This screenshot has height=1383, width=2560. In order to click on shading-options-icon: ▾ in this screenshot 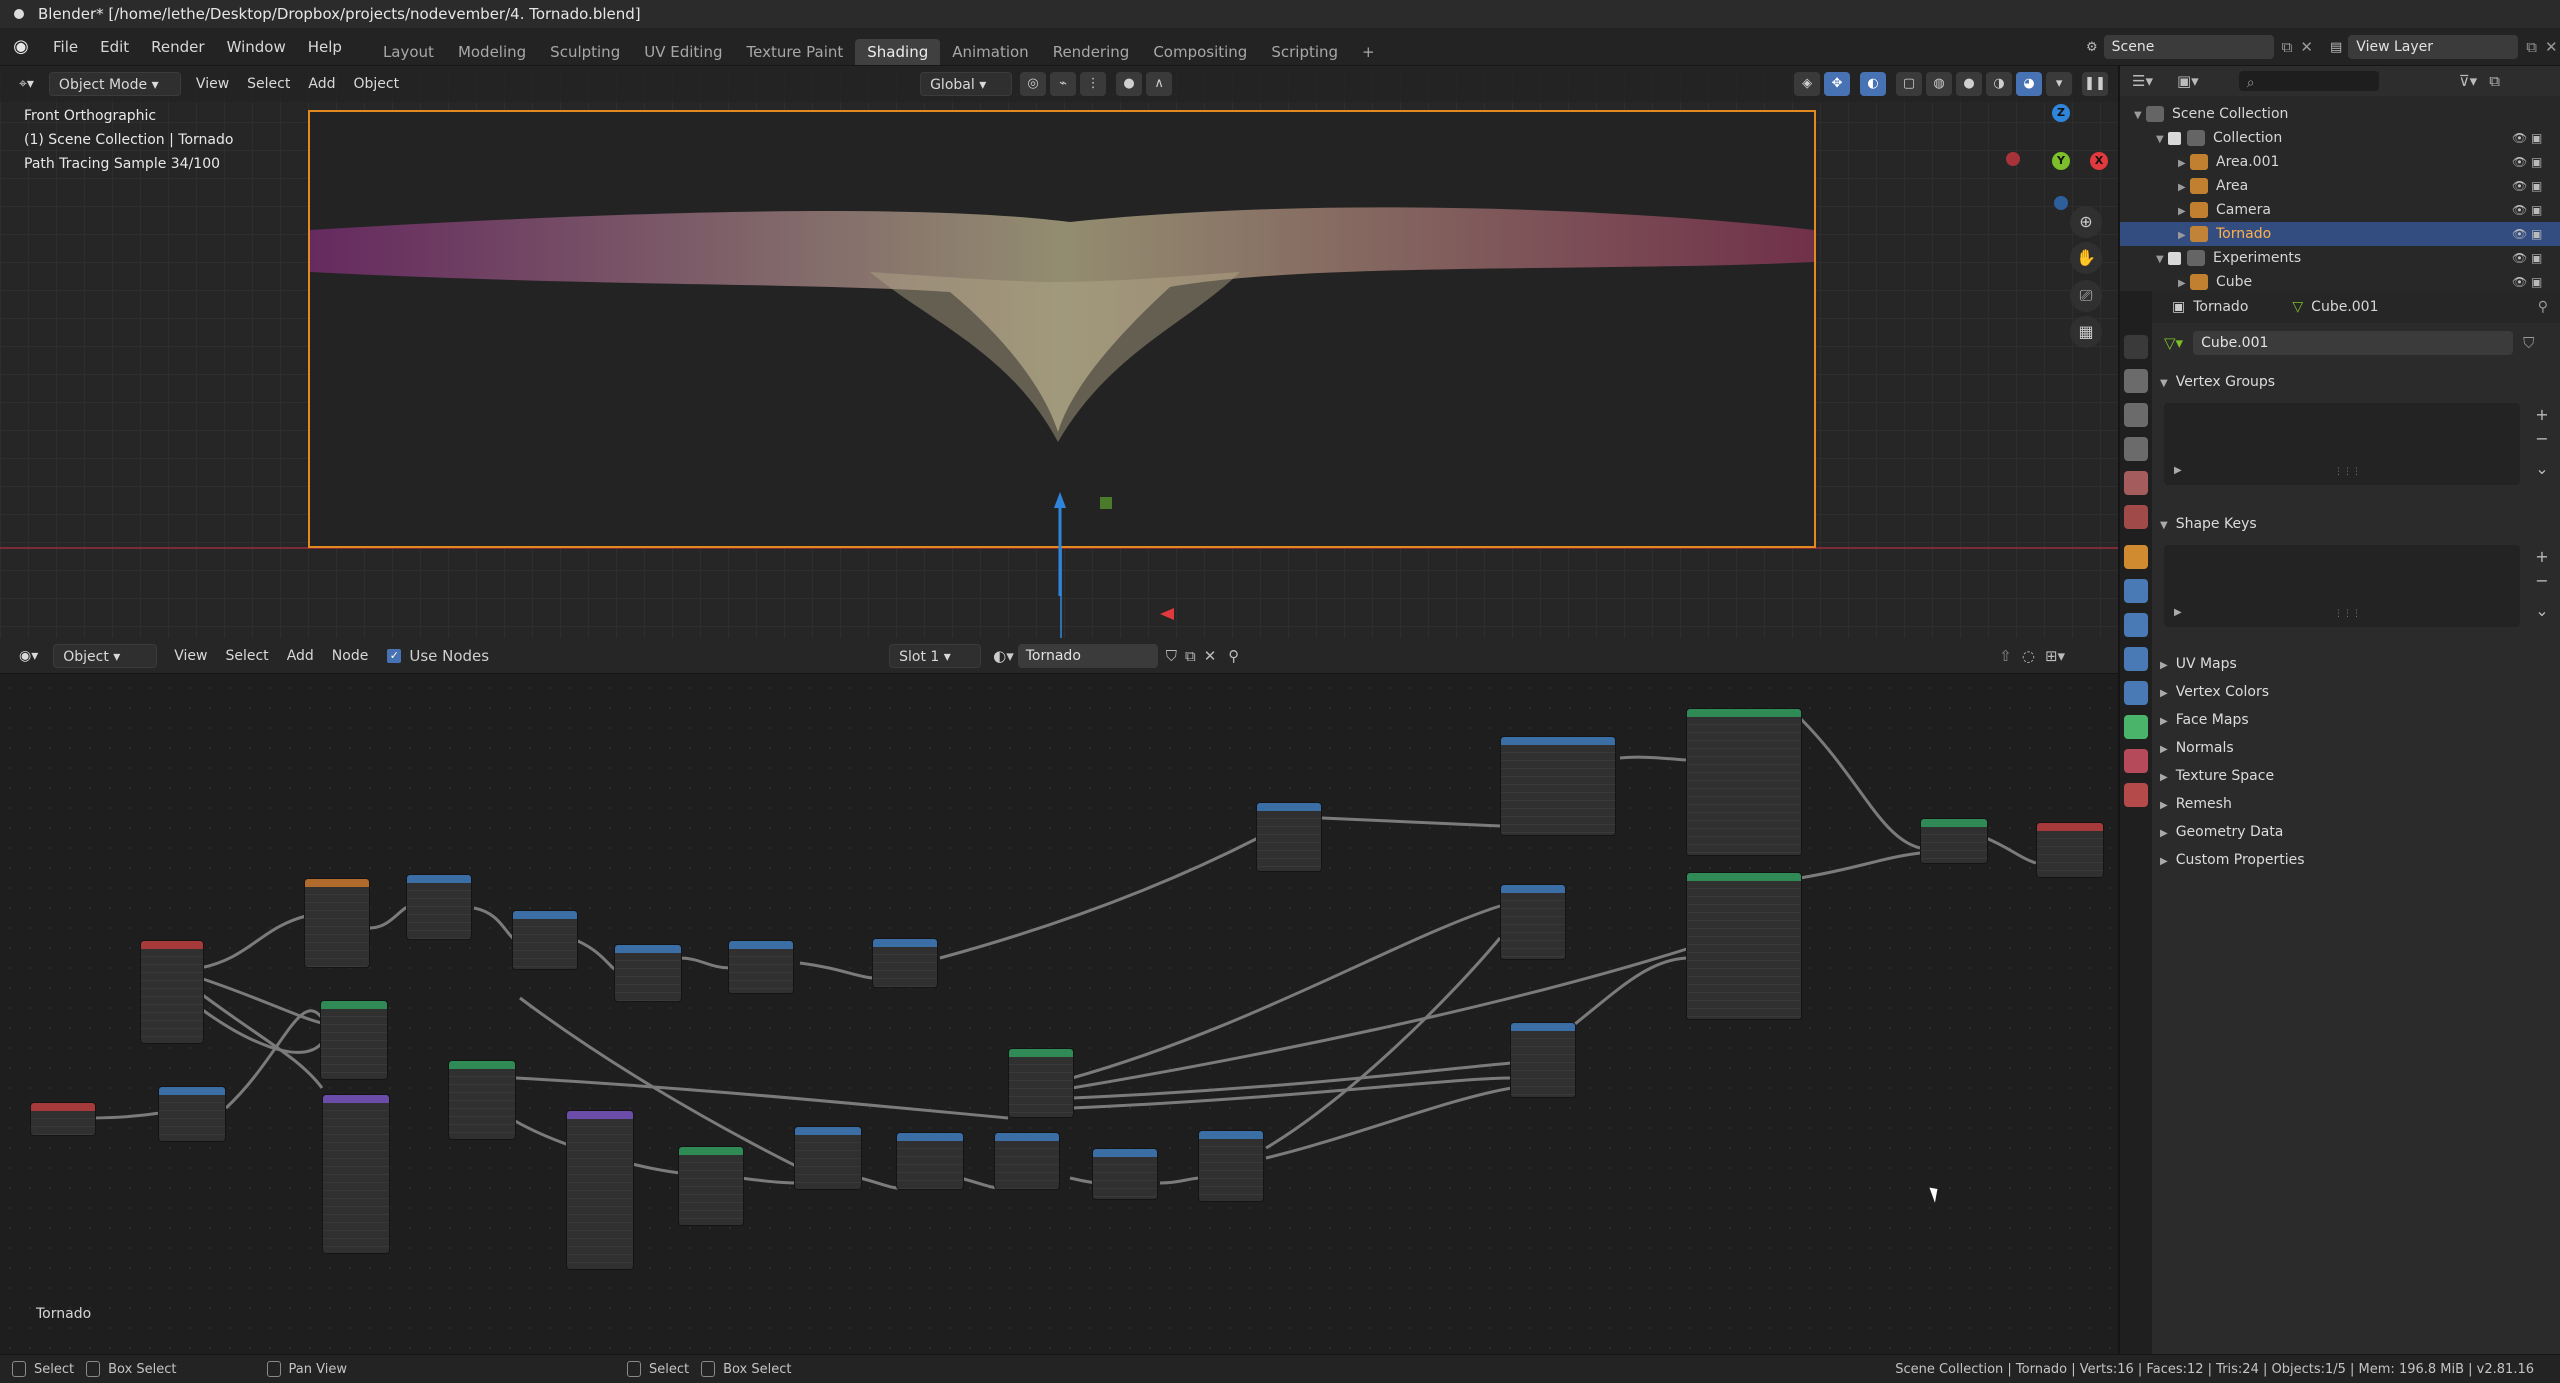, I will do `click(2059, 84)`.